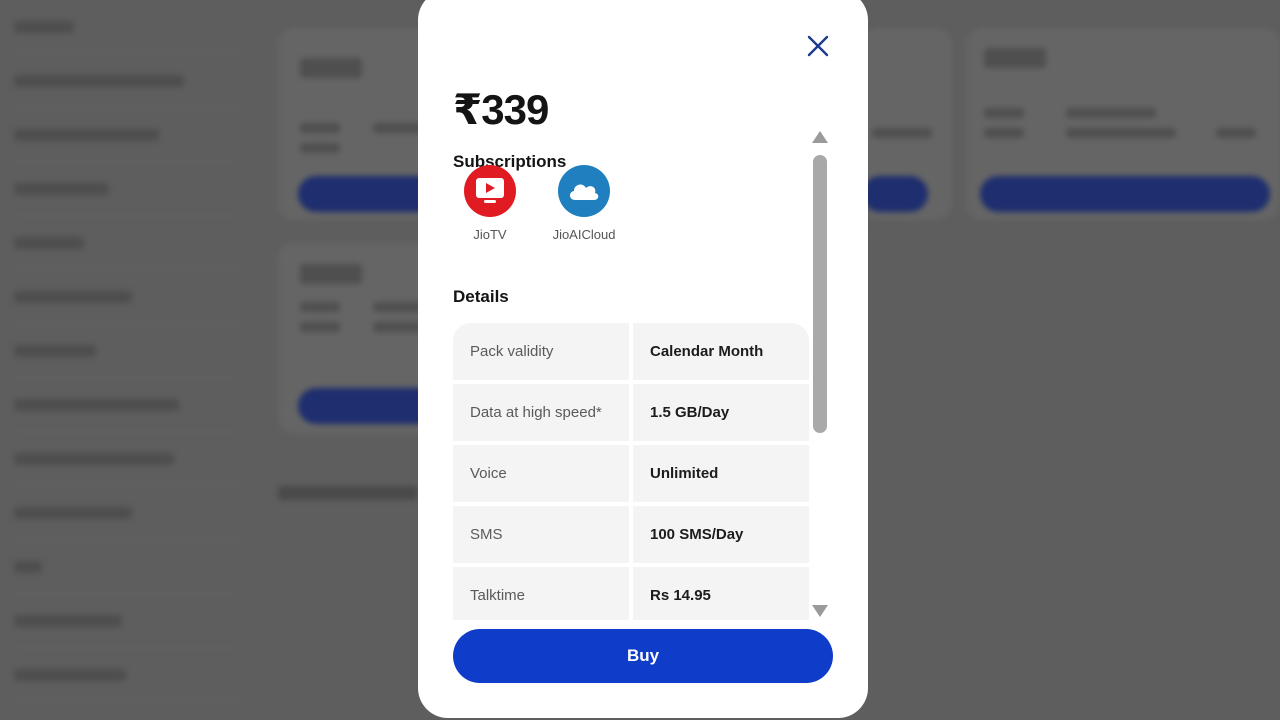  Describe the element at coordinates (348, 493) in the screenshot. I see `background-section-heading` at that location.